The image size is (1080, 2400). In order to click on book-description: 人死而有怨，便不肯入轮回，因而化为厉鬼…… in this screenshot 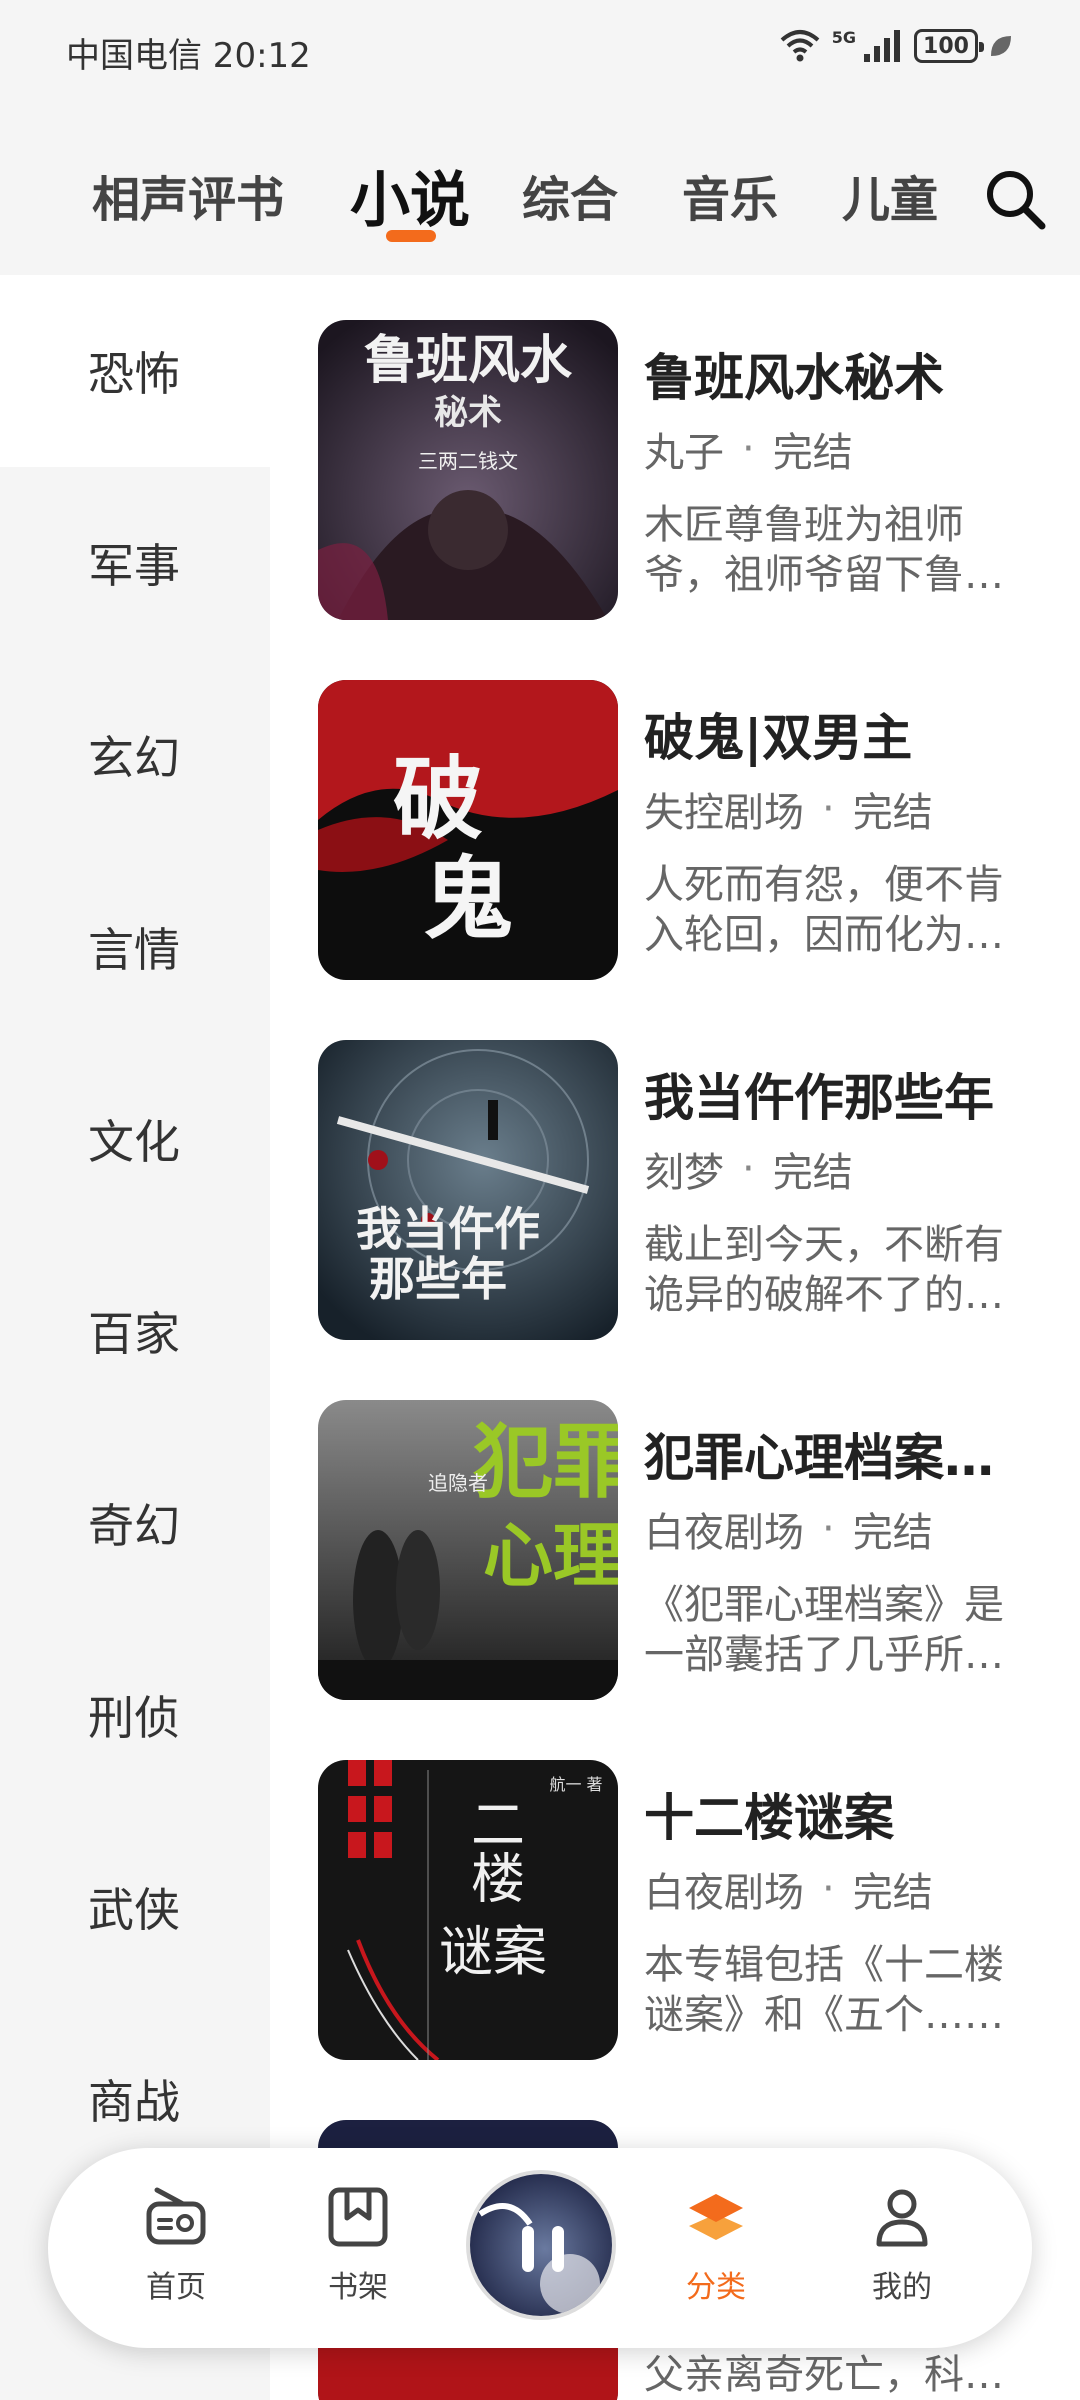, I will do `click(824, 910)`.